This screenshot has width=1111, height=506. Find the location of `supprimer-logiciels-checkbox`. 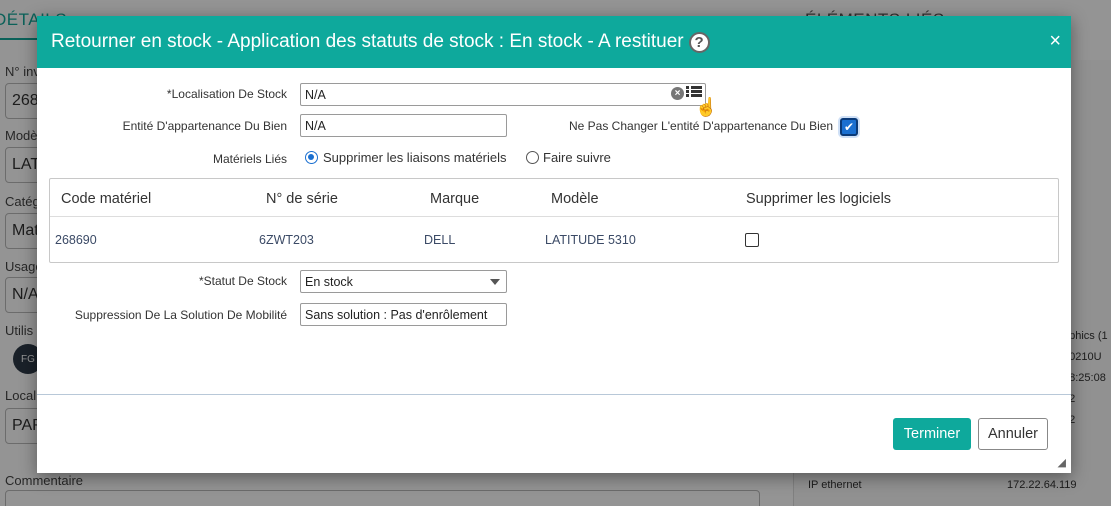

supprimer-logiciels-checkbox is located at coordinates (752, 240).